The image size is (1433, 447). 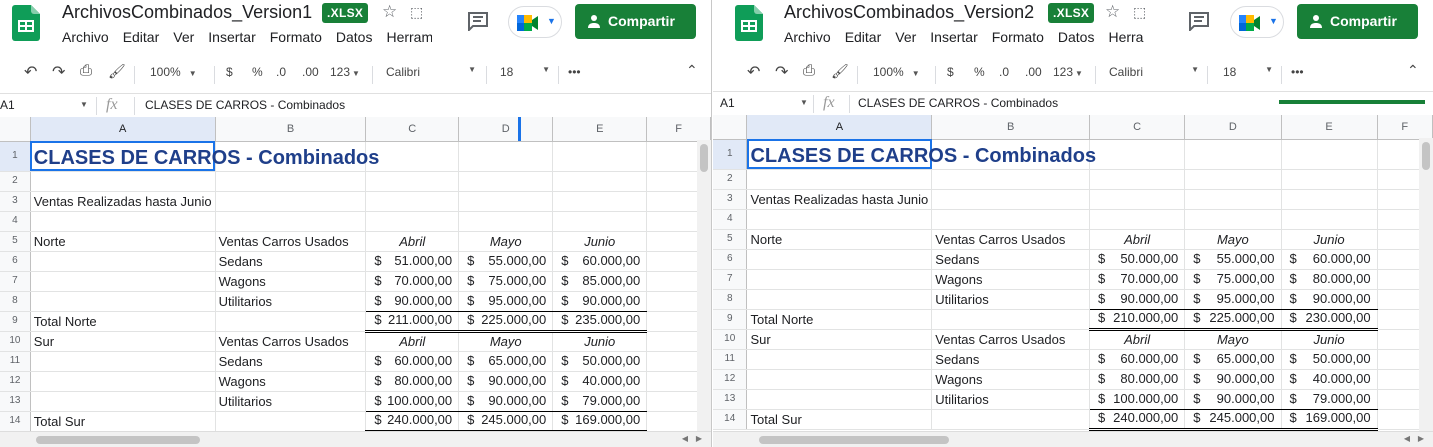 What do you see at coordinates (15, 341) in the screenshot?
I see `row-header: 10` at bounding box center [15, 341].